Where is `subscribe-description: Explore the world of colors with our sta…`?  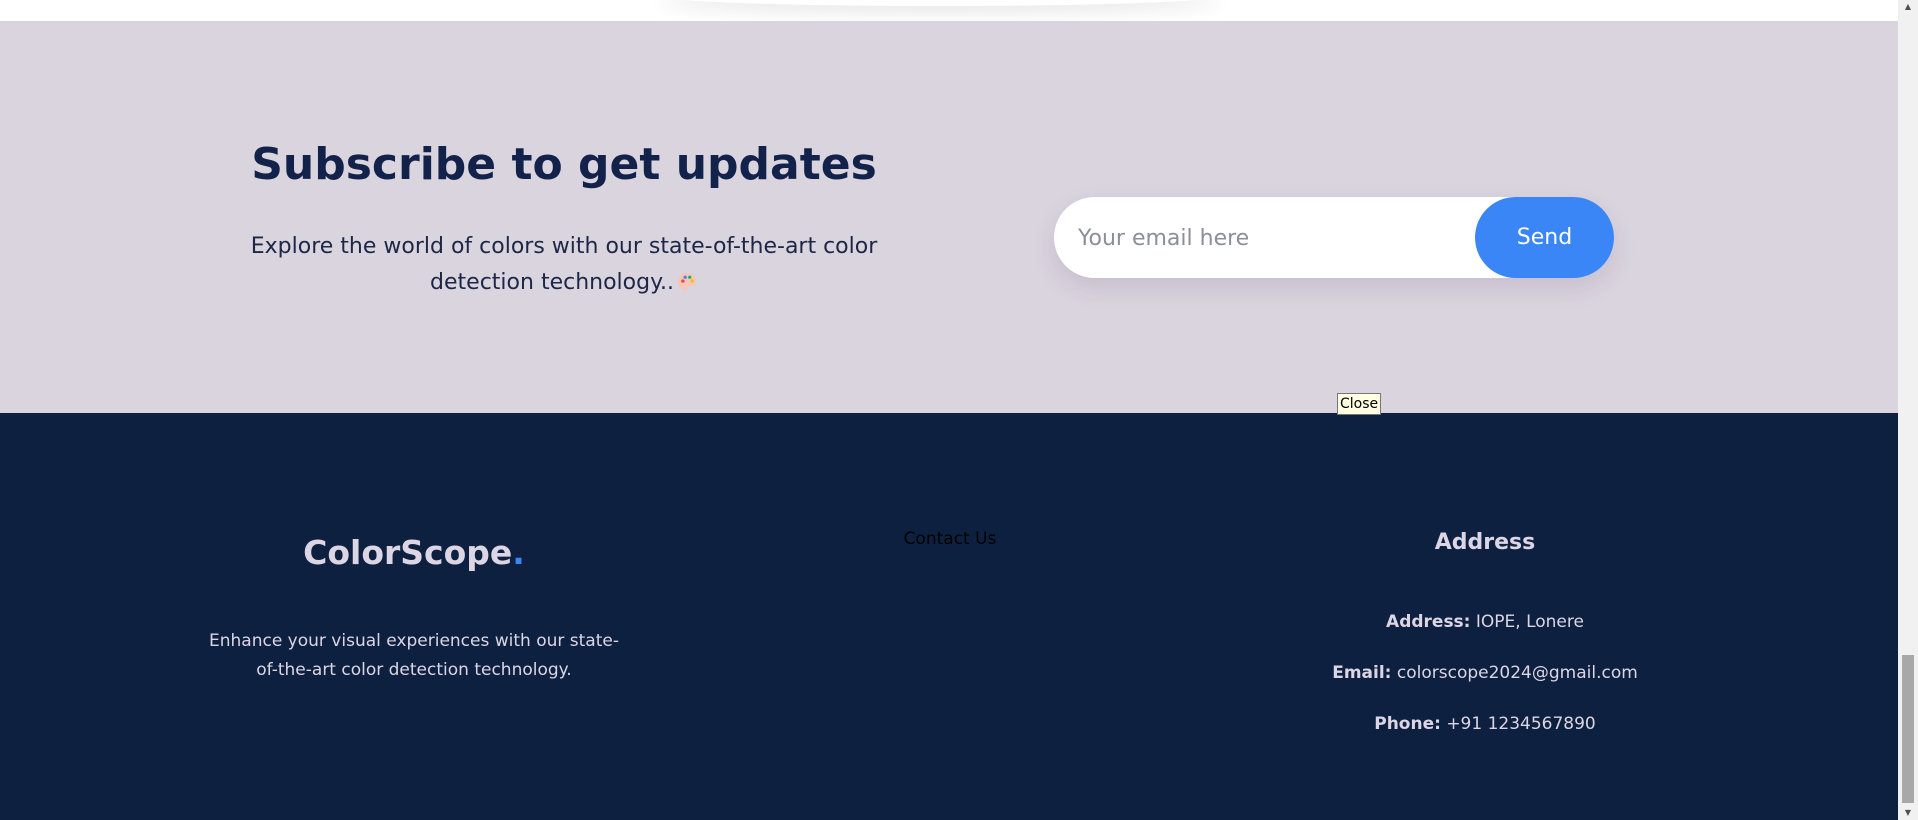
subscribe-description: Explore the world of colors with our sta… is located at coordinates (564, 265).